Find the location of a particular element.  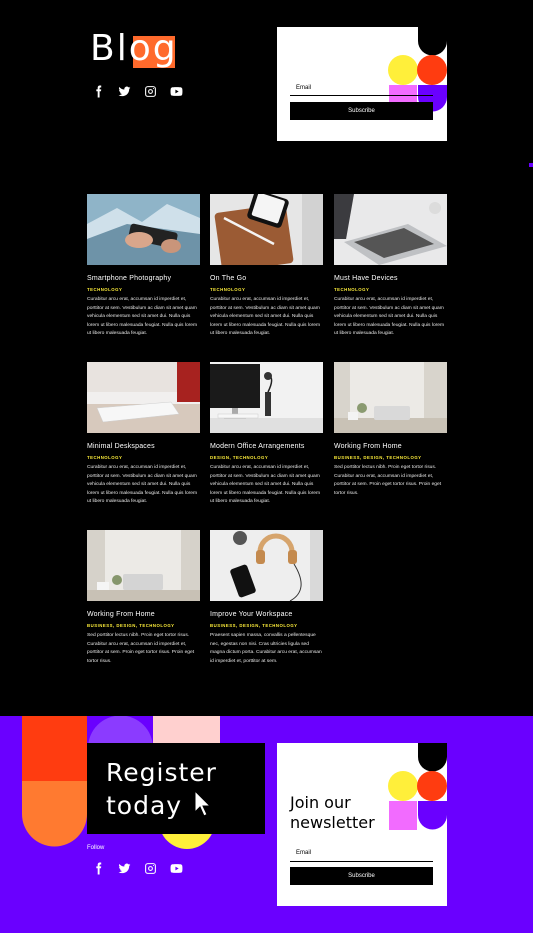

post-title: Improve Your Workspace is located at coordinates (266, 614).